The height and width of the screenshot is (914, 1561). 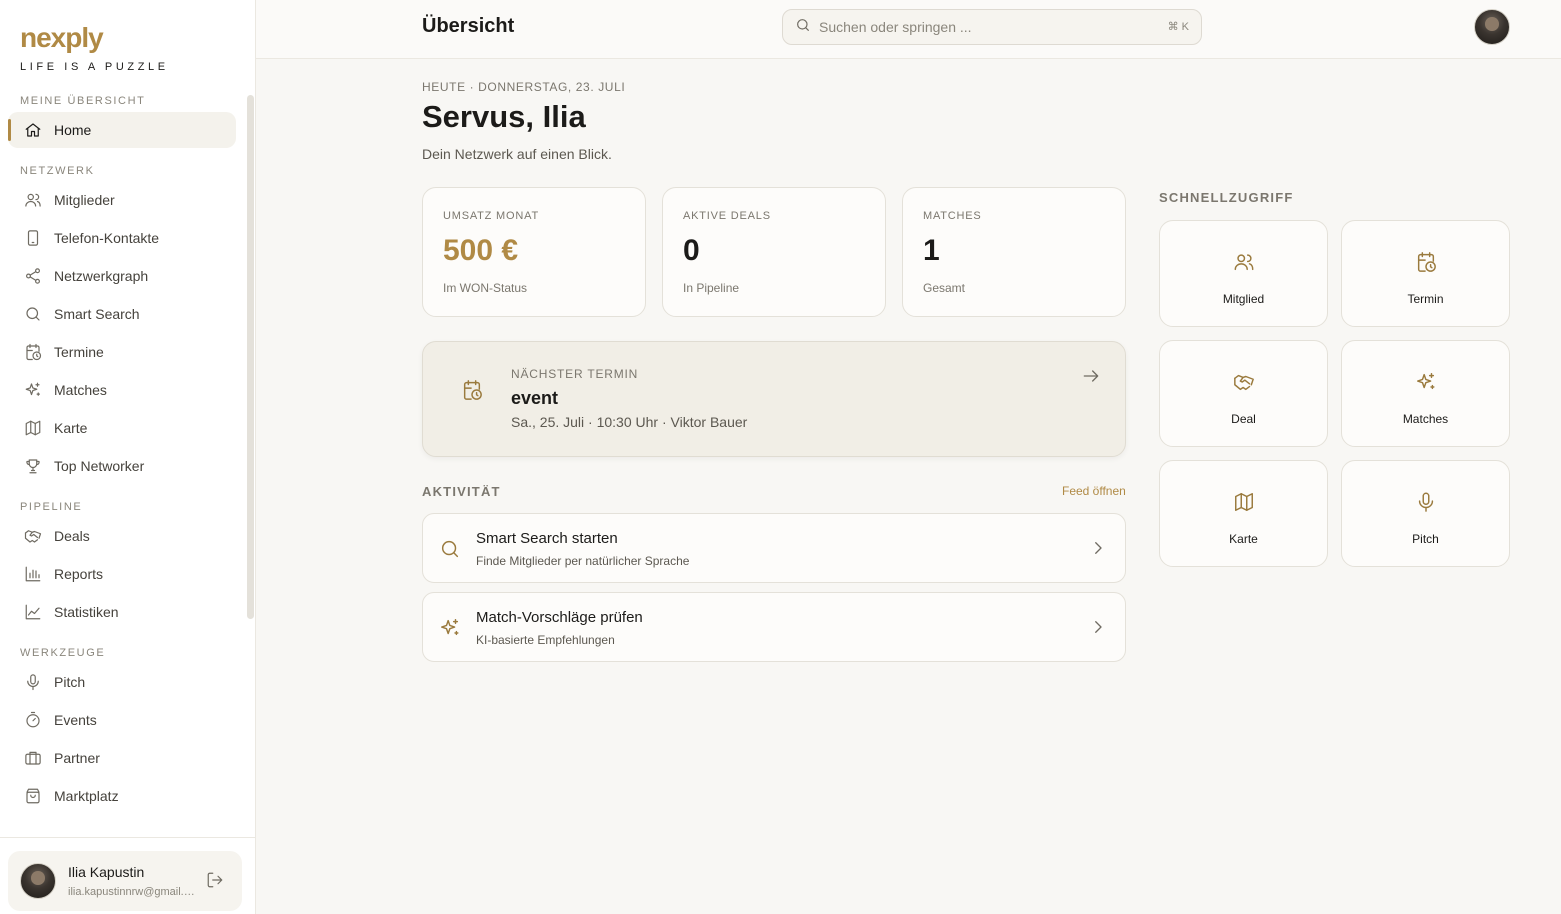 I want to click on stat-label: MATCHES, so click(x=952, y=216).